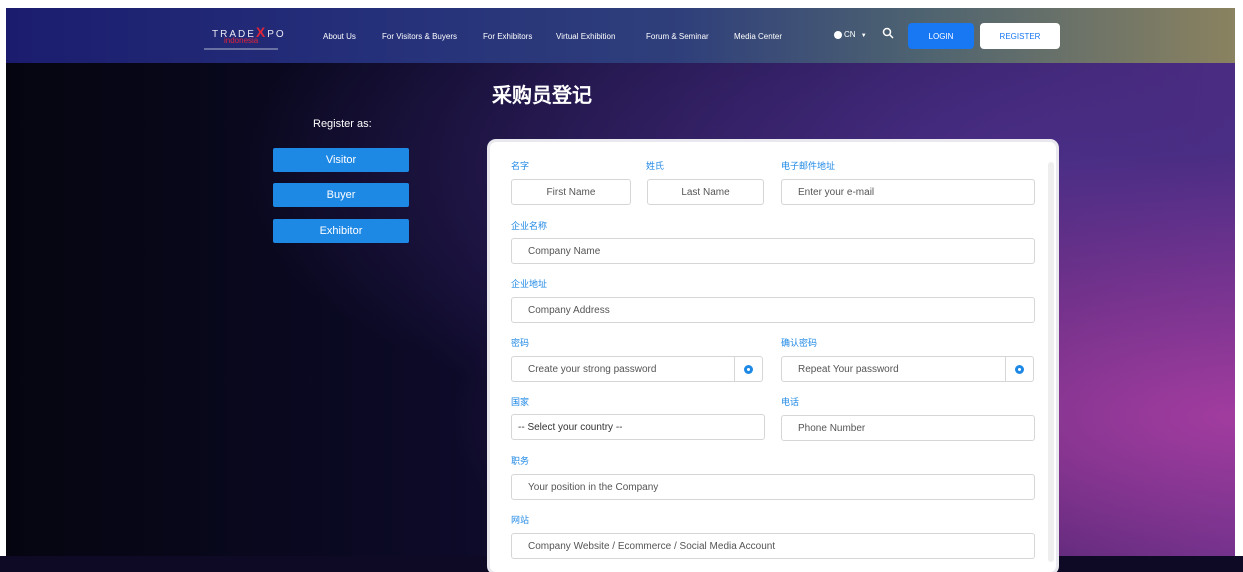 The height and width of the screenshot is (572, 1243). What do you see at coordinates (655, 167) in the screenshot?
I see `last-name-label: 姓氏` at bounding box center [655, 167].